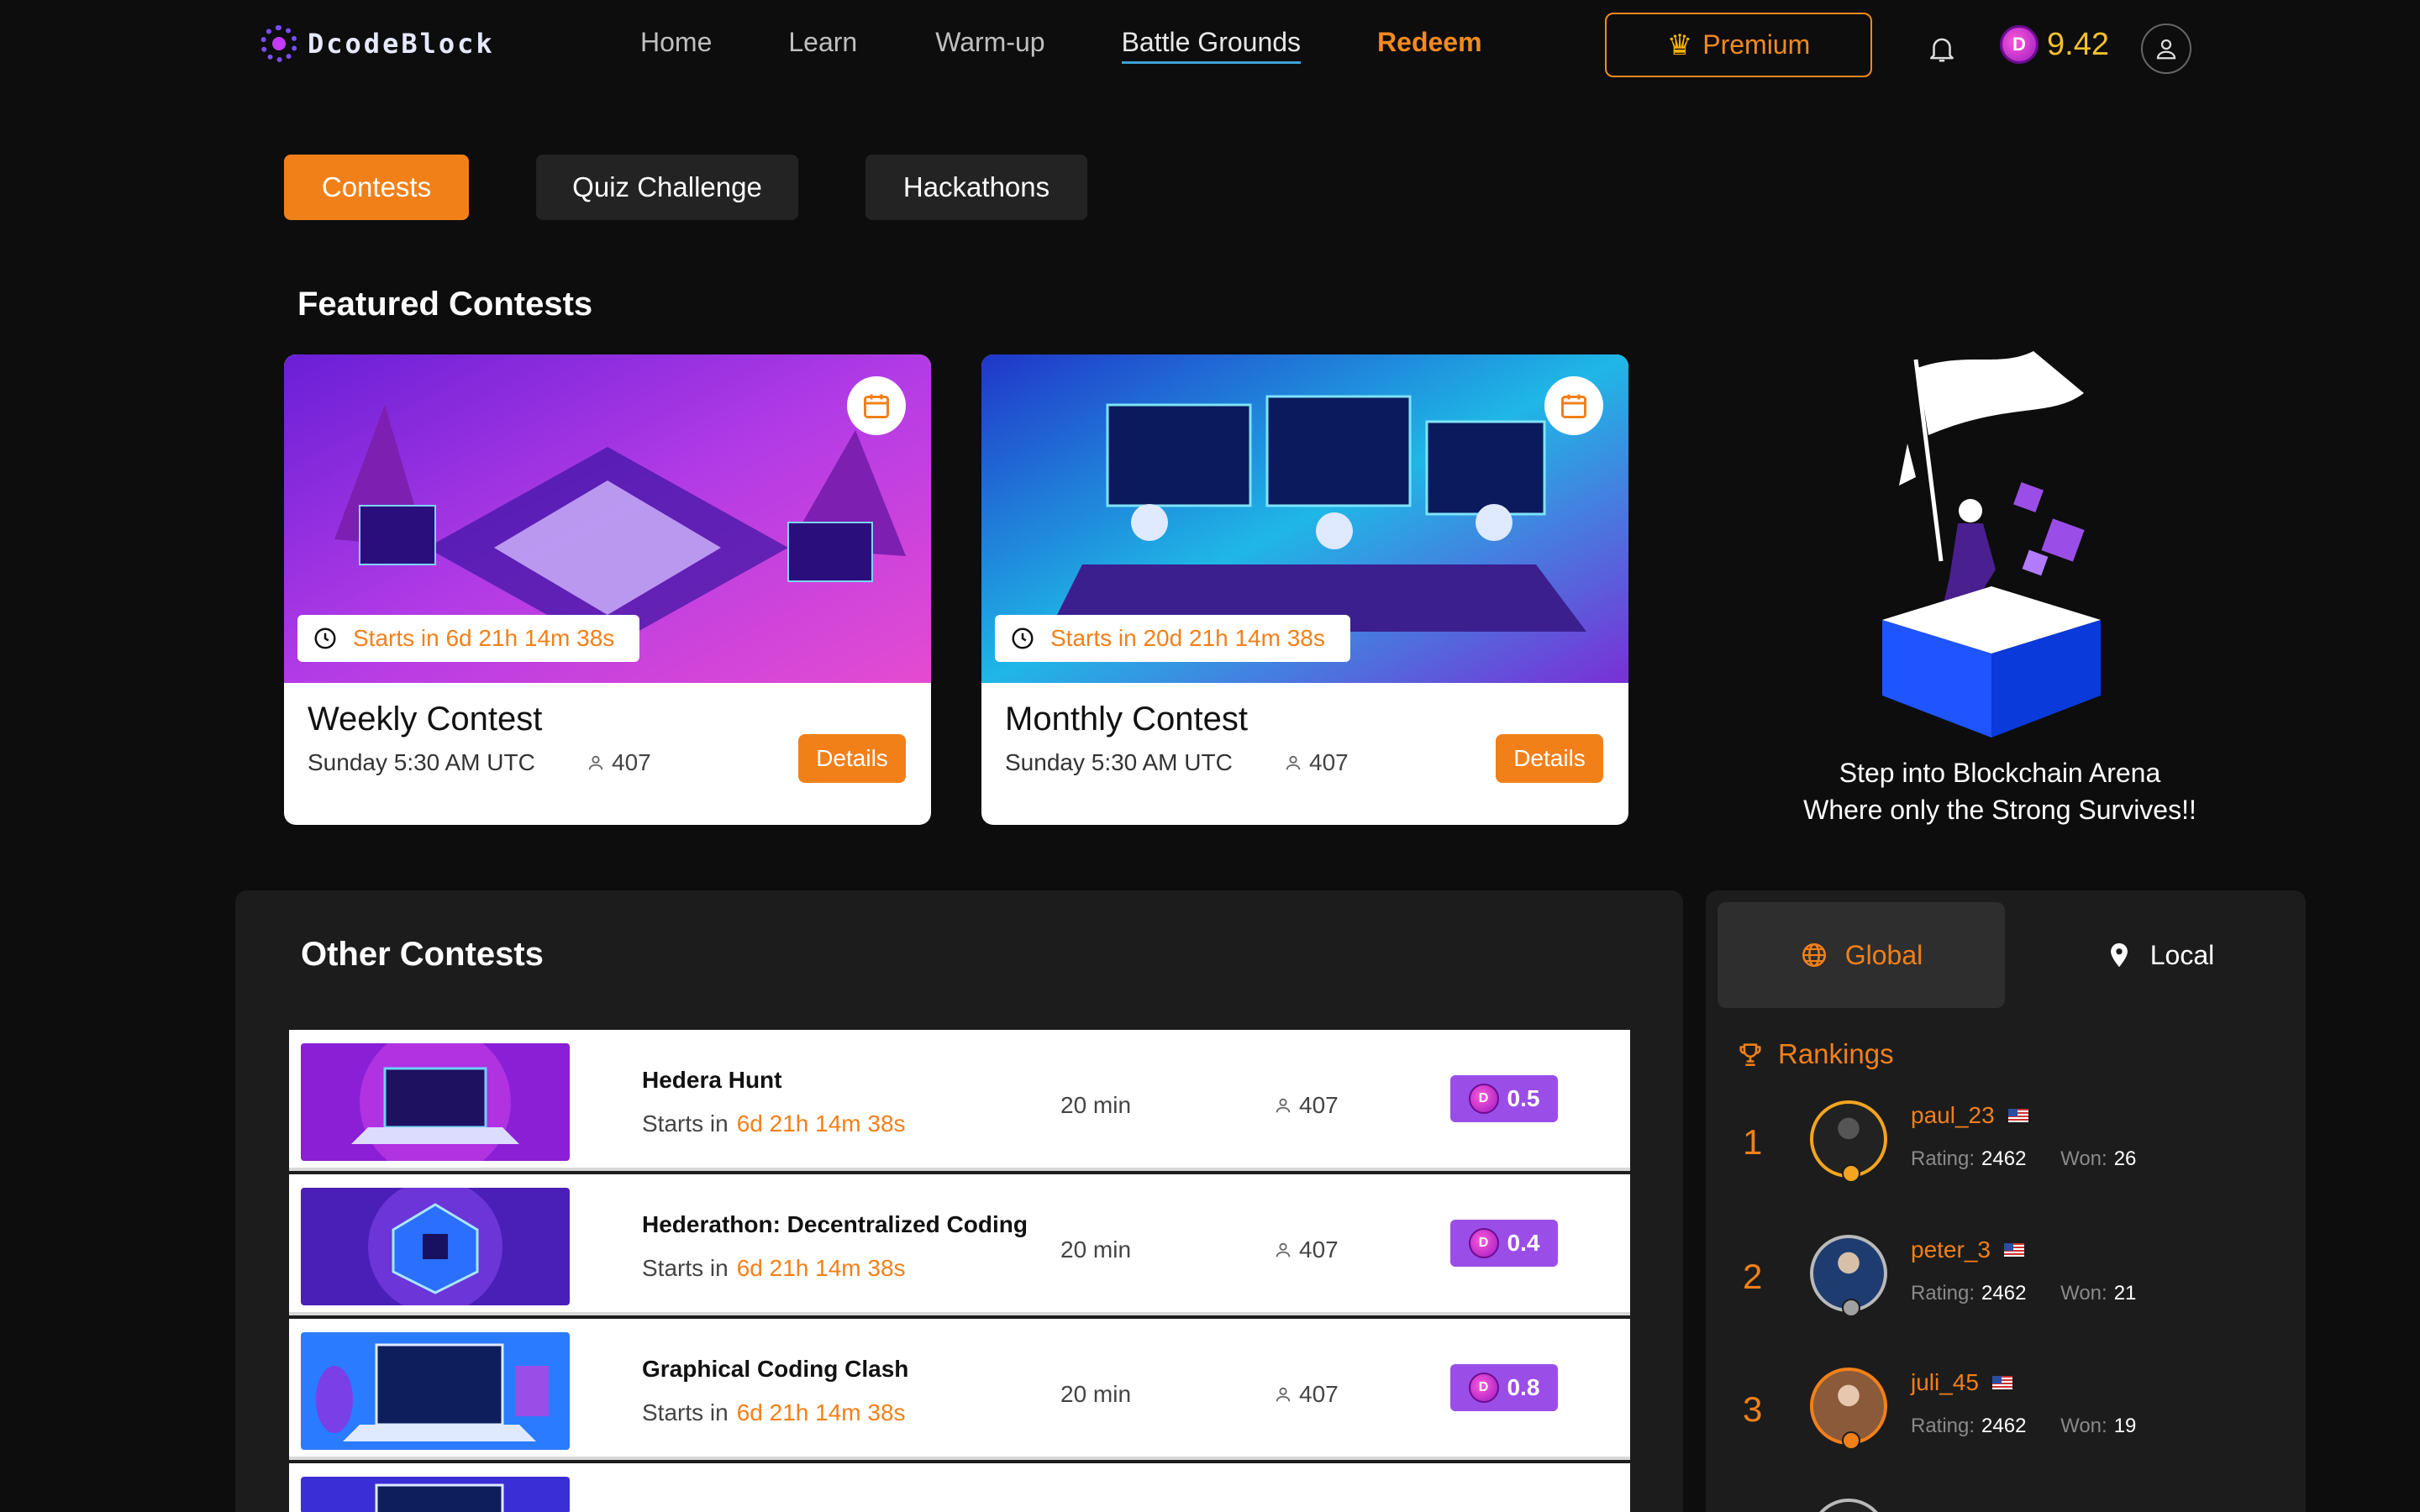 Image resolution: width=2420 pixels, height=1512 pixels. I want to click on countdown-pill: Starts in 20d 21h 14m 38s, so click(1172, 638).